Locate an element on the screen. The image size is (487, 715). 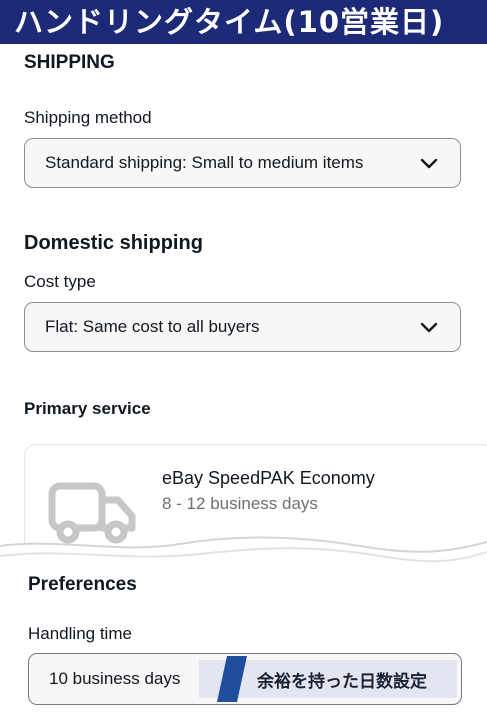
handling-time-label: Handling time is located at coordinates (80, 633).